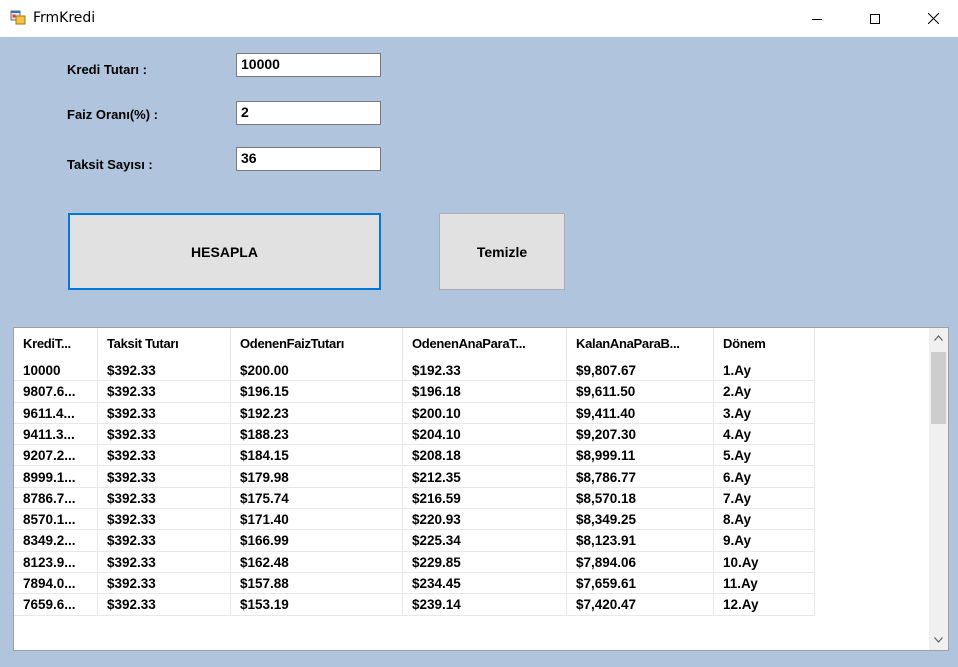 The image size is (958, 667). What do you see at coordinates (485, 456) in the screenshot?
I see `cell-odenen-ana-para: $208.18` at bounding box center [485, 456].